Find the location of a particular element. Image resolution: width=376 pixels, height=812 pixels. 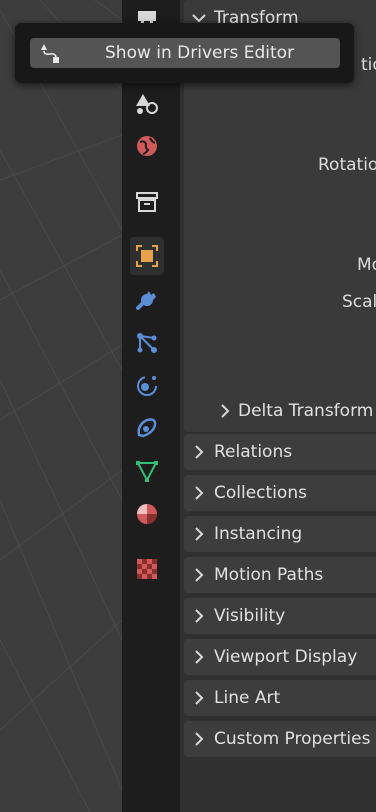

panel-label: Collections is located at coordinates (260, 493).